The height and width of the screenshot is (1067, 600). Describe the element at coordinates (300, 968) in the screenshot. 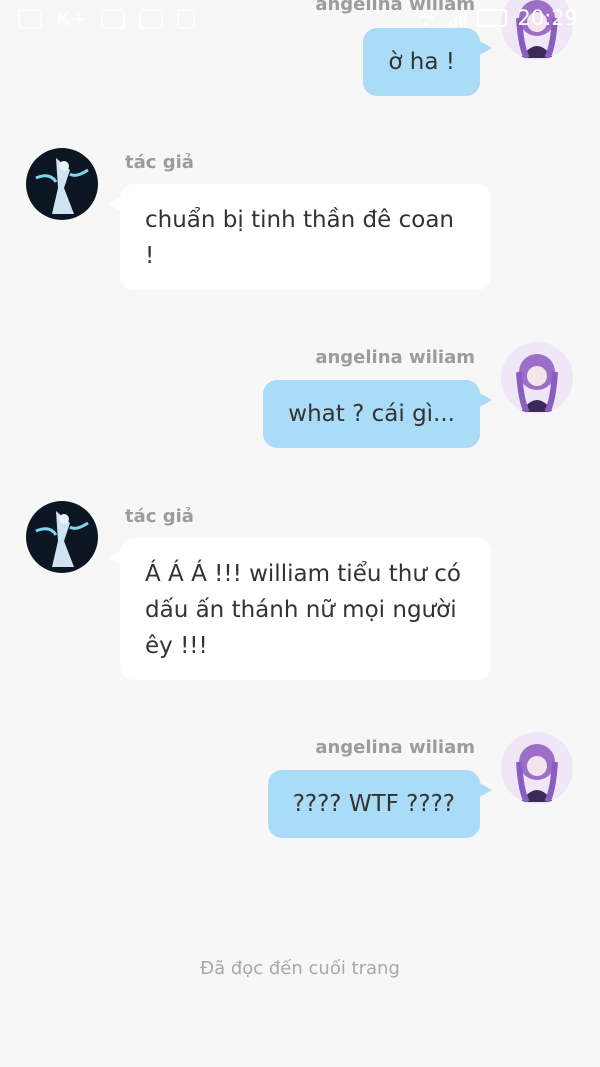

I see `end-of-page-label: Đã đọc đến cuối trang` at that location.